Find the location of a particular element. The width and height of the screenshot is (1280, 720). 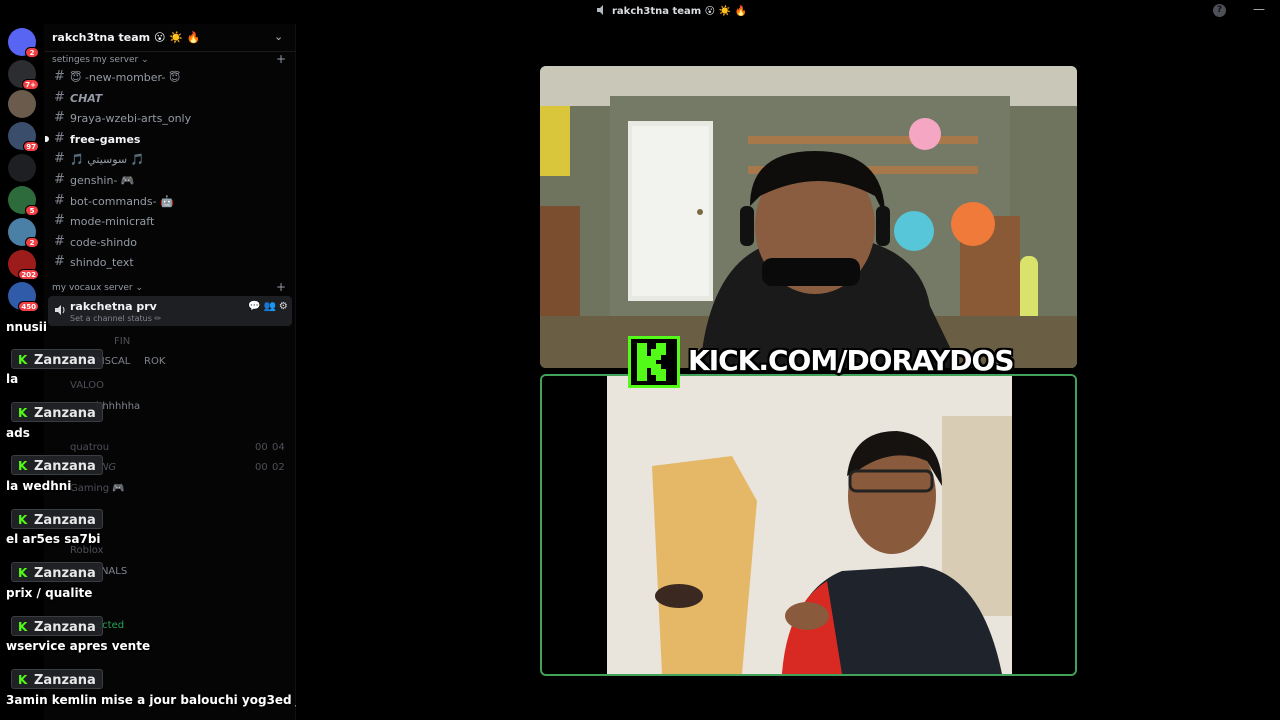

gear-icon: ⚙ is located at coordinates (285, 306).